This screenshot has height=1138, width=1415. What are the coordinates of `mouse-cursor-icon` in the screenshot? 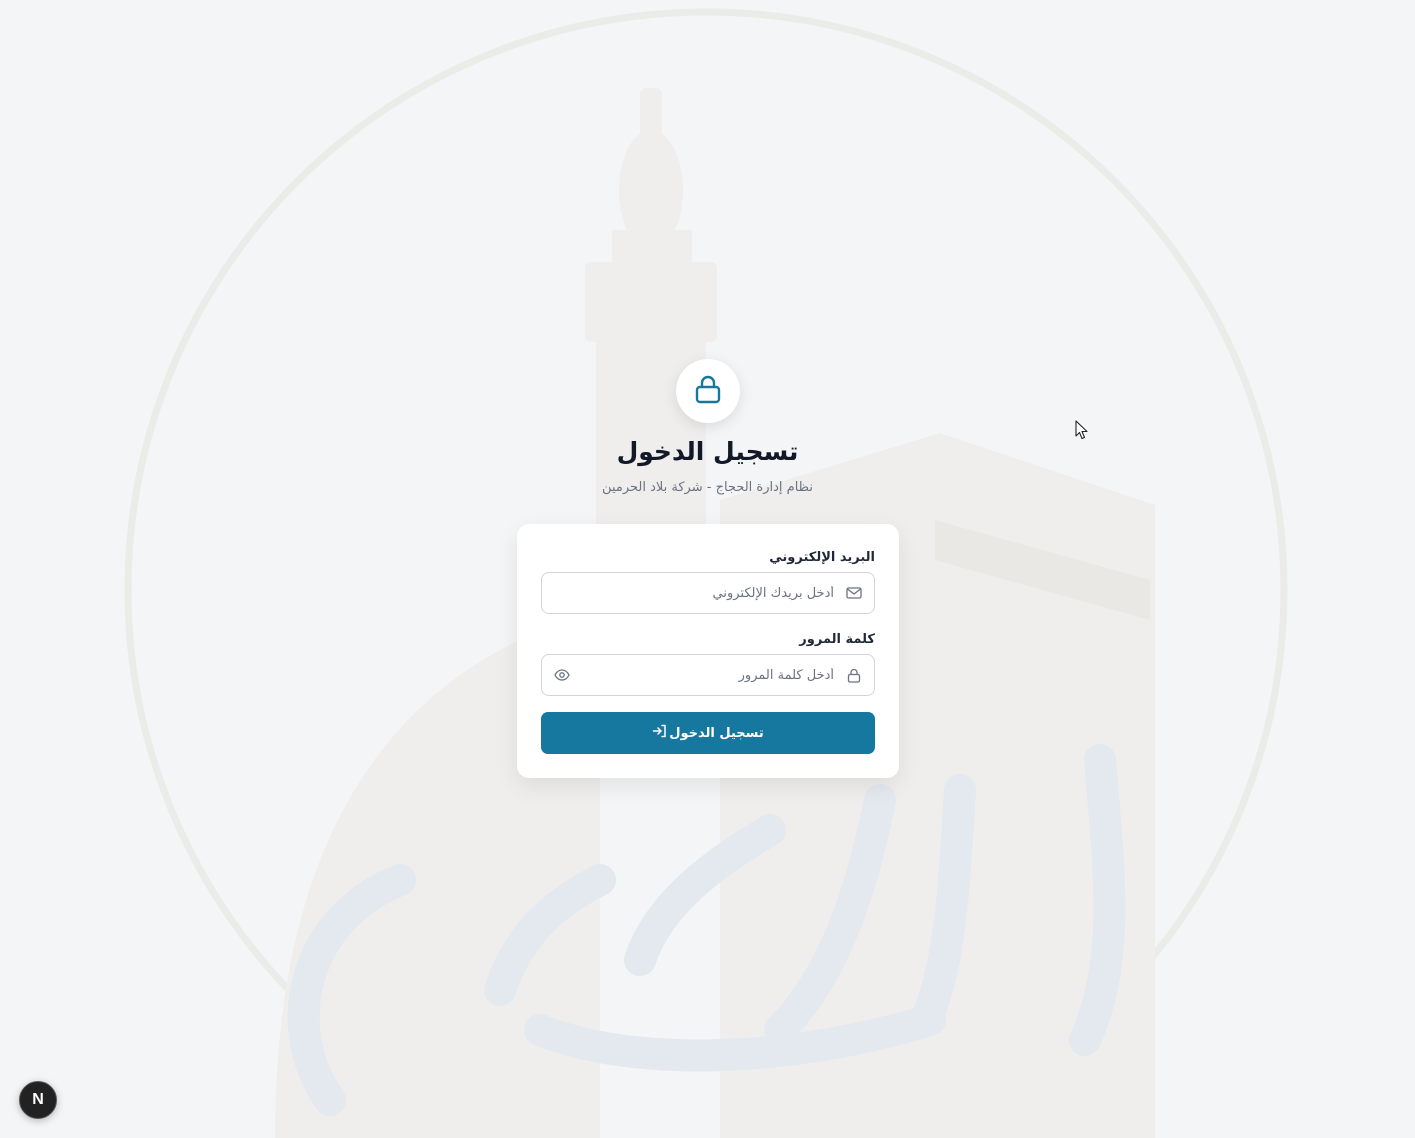 It's located at (1081, 430).